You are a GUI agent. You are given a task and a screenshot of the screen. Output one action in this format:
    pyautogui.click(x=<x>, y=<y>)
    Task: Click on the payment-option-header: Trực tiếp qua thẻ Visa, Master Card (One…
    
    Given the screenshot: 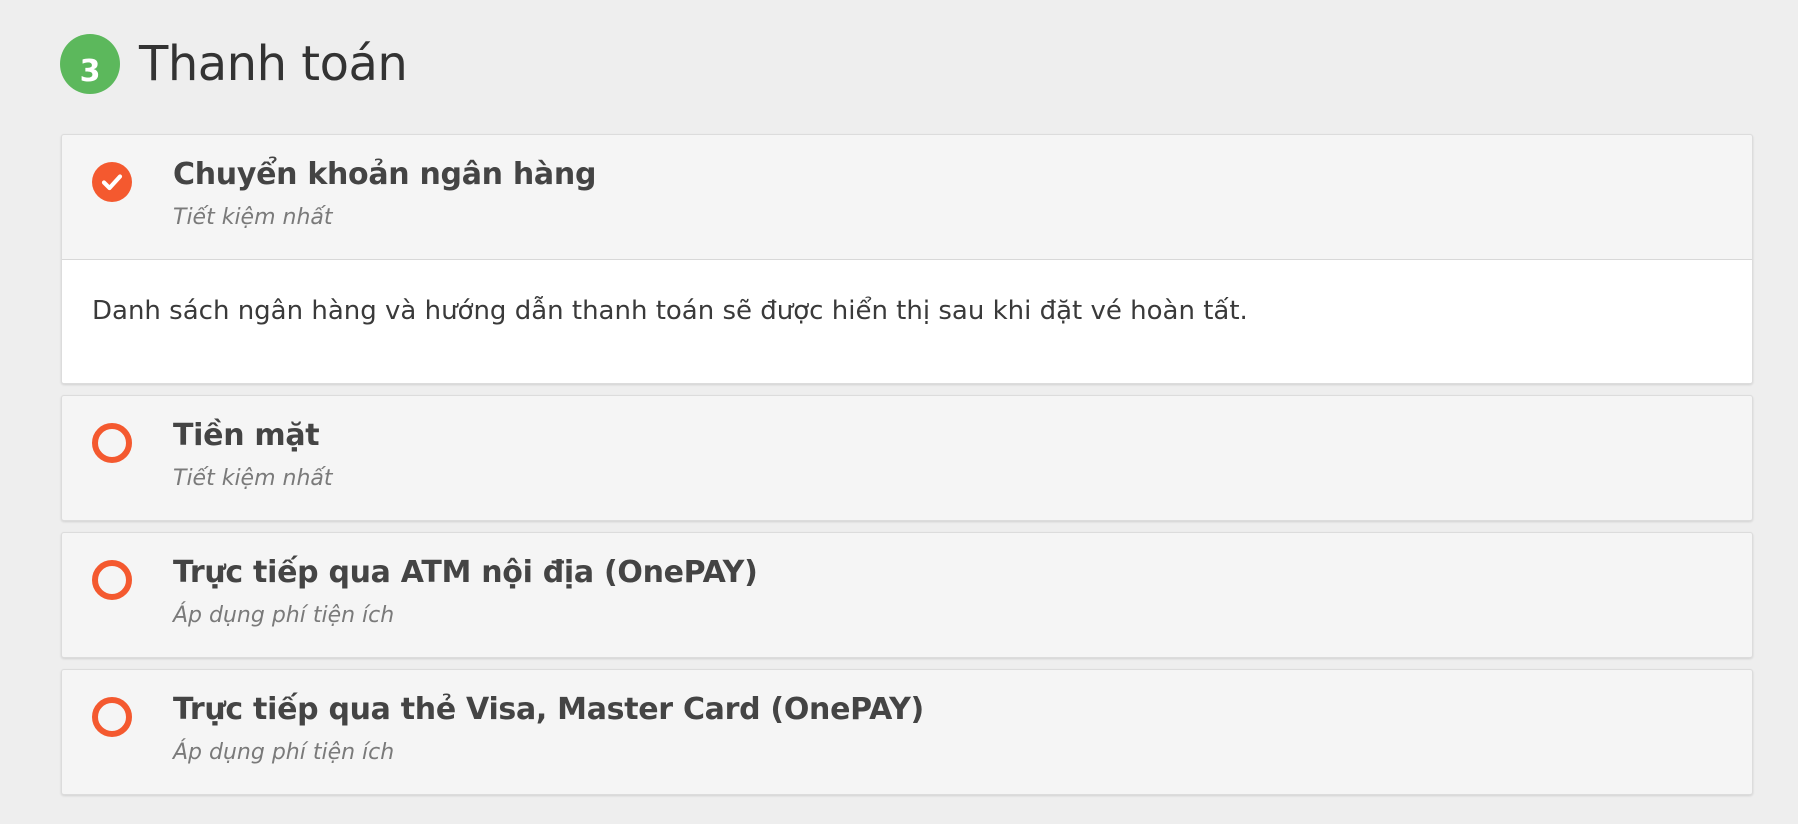 What is the action you would take?
    pyautogui.click(x=907, y=732)
    